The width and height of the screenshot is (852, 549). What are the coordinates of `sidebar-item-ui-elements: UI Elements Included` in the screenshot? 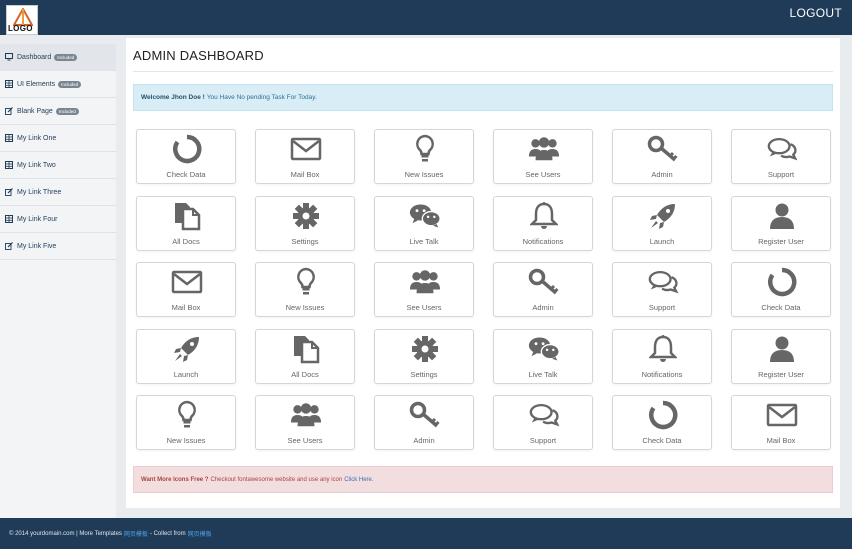 It's located at (58, 84).